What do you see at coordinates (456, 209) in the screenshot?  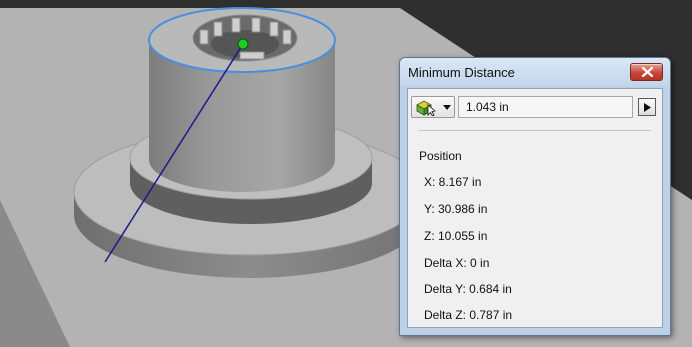 I see `position-y: Y: 30.986 in` at bounding box center [456, 209].